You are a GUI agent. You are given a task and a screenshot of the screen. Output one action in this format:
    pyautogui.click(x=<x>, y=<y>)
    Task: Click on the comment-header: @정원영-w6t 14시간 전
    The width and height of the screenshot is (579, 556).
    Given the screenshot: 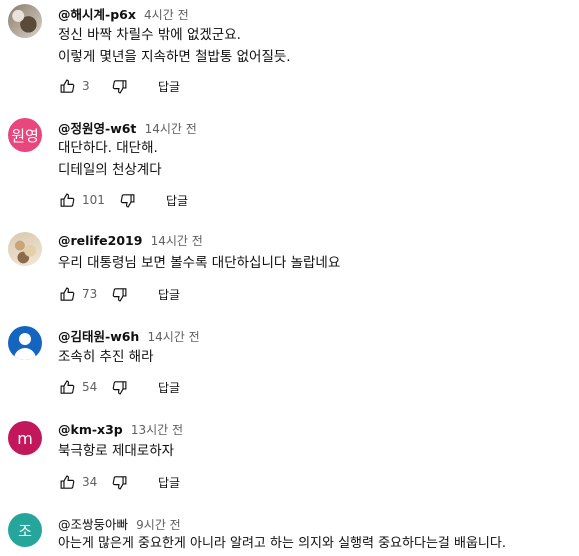 What is the action you would take?
    pyautogui.click(x=127, y=127)
    